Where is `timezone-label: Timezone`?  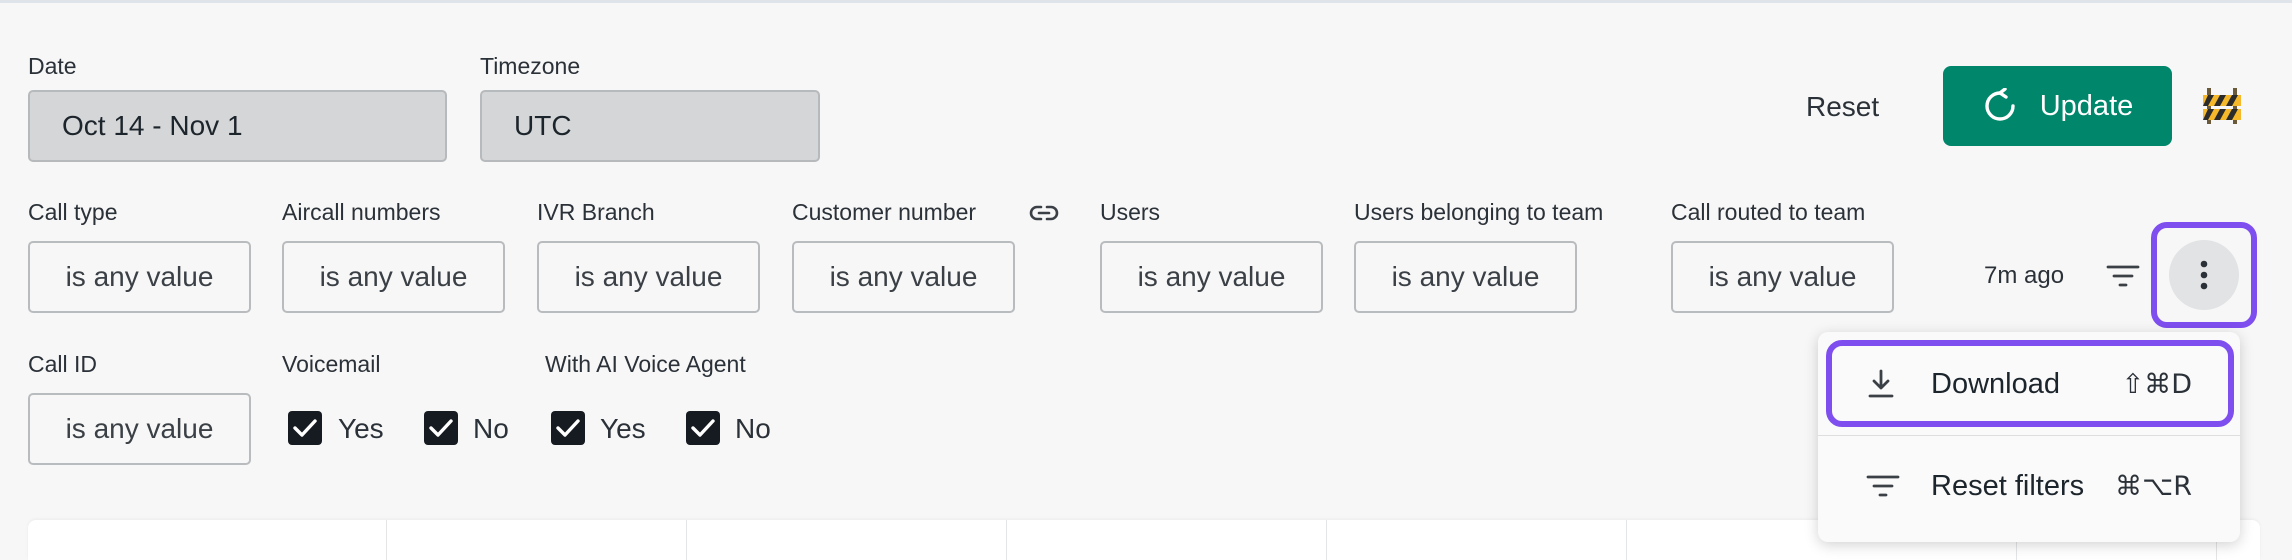
timezone-label: Timezone is located at coordinates (530, 66).